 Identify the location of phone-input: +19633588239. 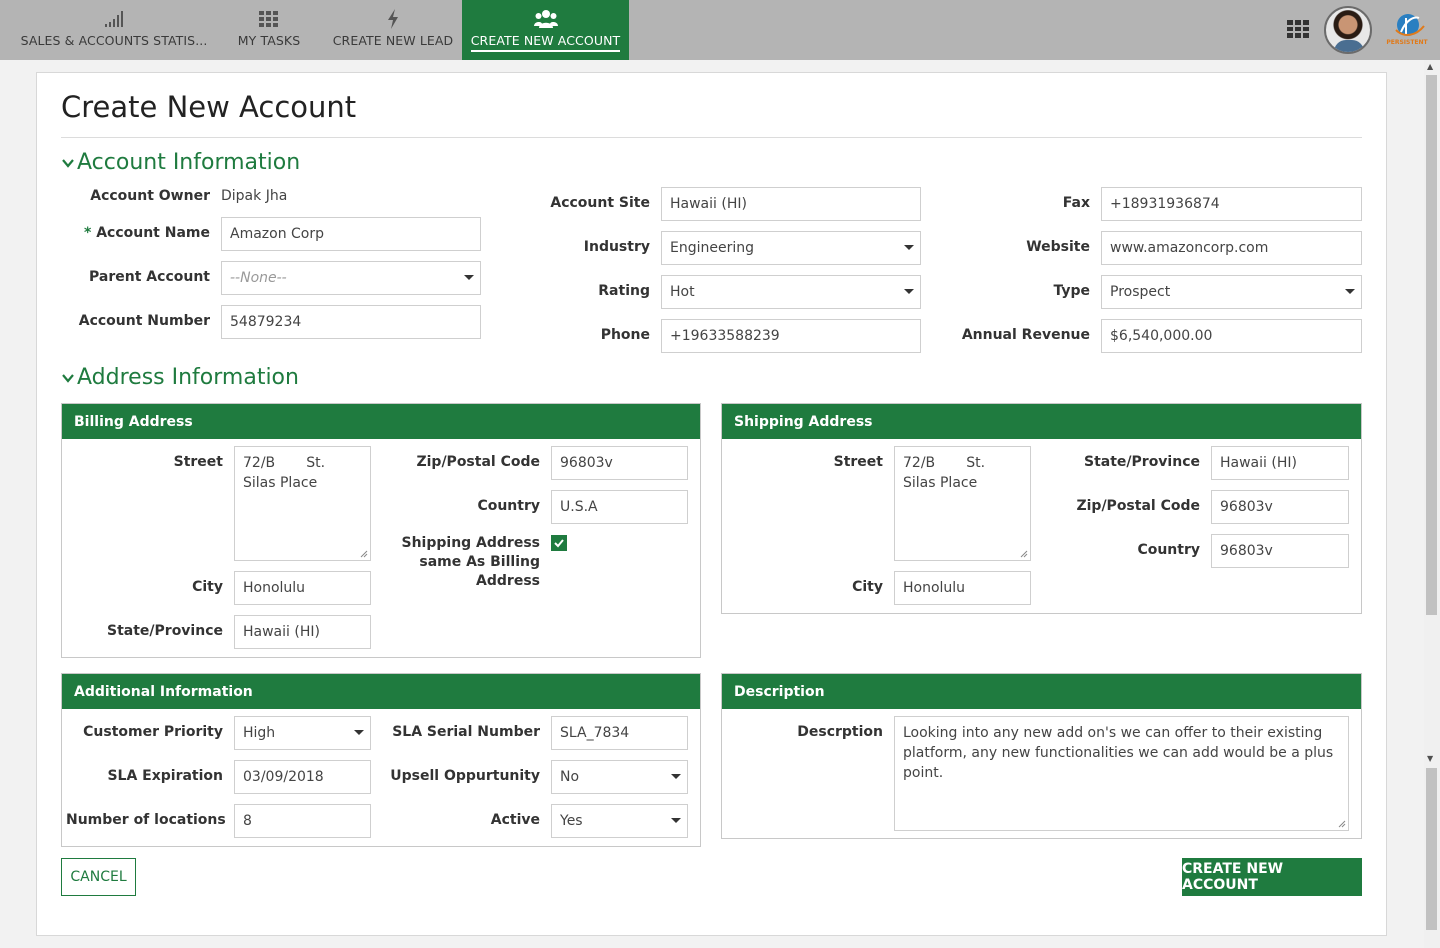
(791, 336).